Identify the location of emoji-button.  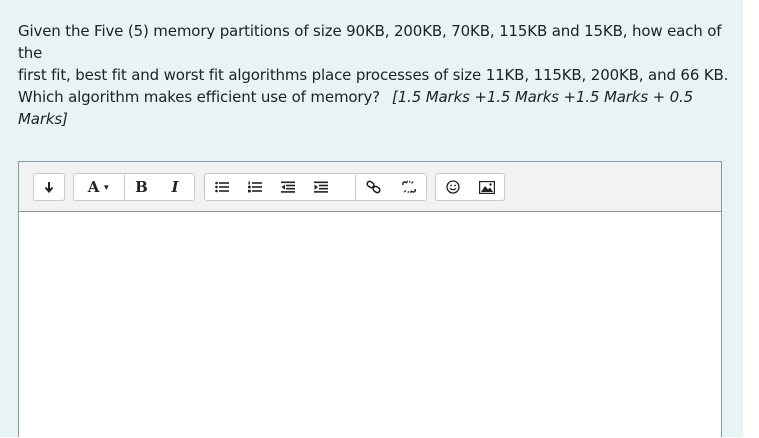
(453, 187).